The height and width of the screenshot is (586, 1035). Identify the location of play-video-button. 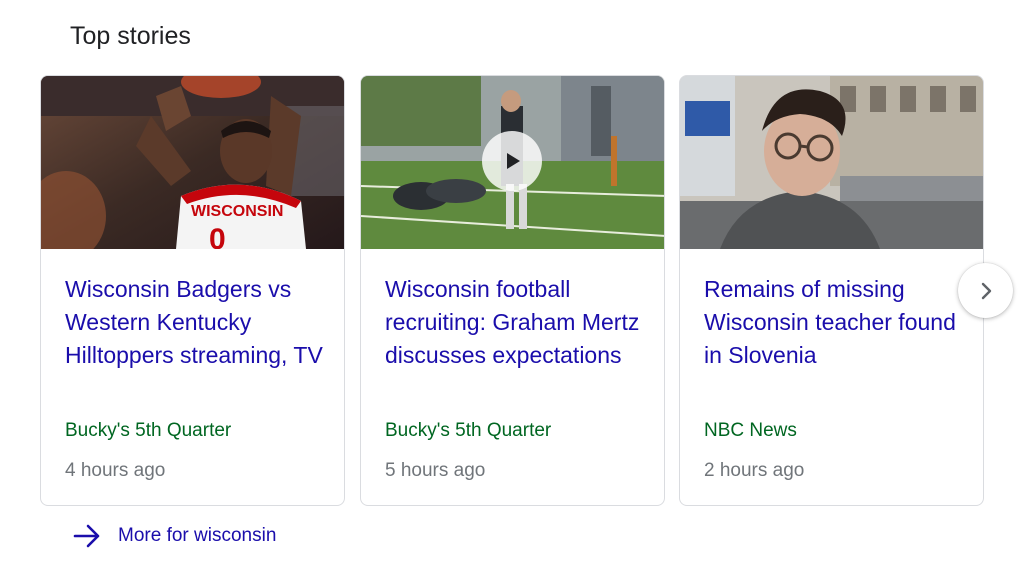
(512, 161).